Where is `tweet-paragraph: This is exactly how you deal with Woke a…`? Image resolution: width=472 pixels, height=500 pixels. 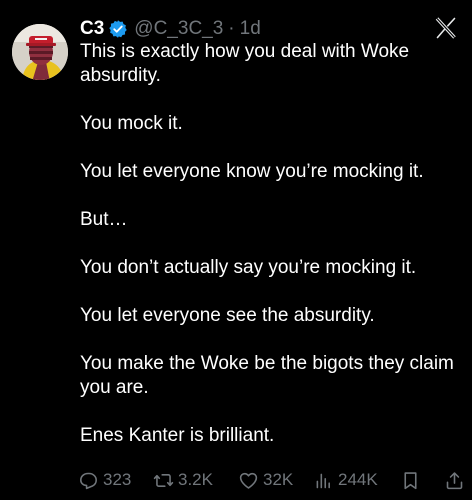
tweet-paragraph: This is exactly how you deal with Woke a… is located at coordinates (245, 63).